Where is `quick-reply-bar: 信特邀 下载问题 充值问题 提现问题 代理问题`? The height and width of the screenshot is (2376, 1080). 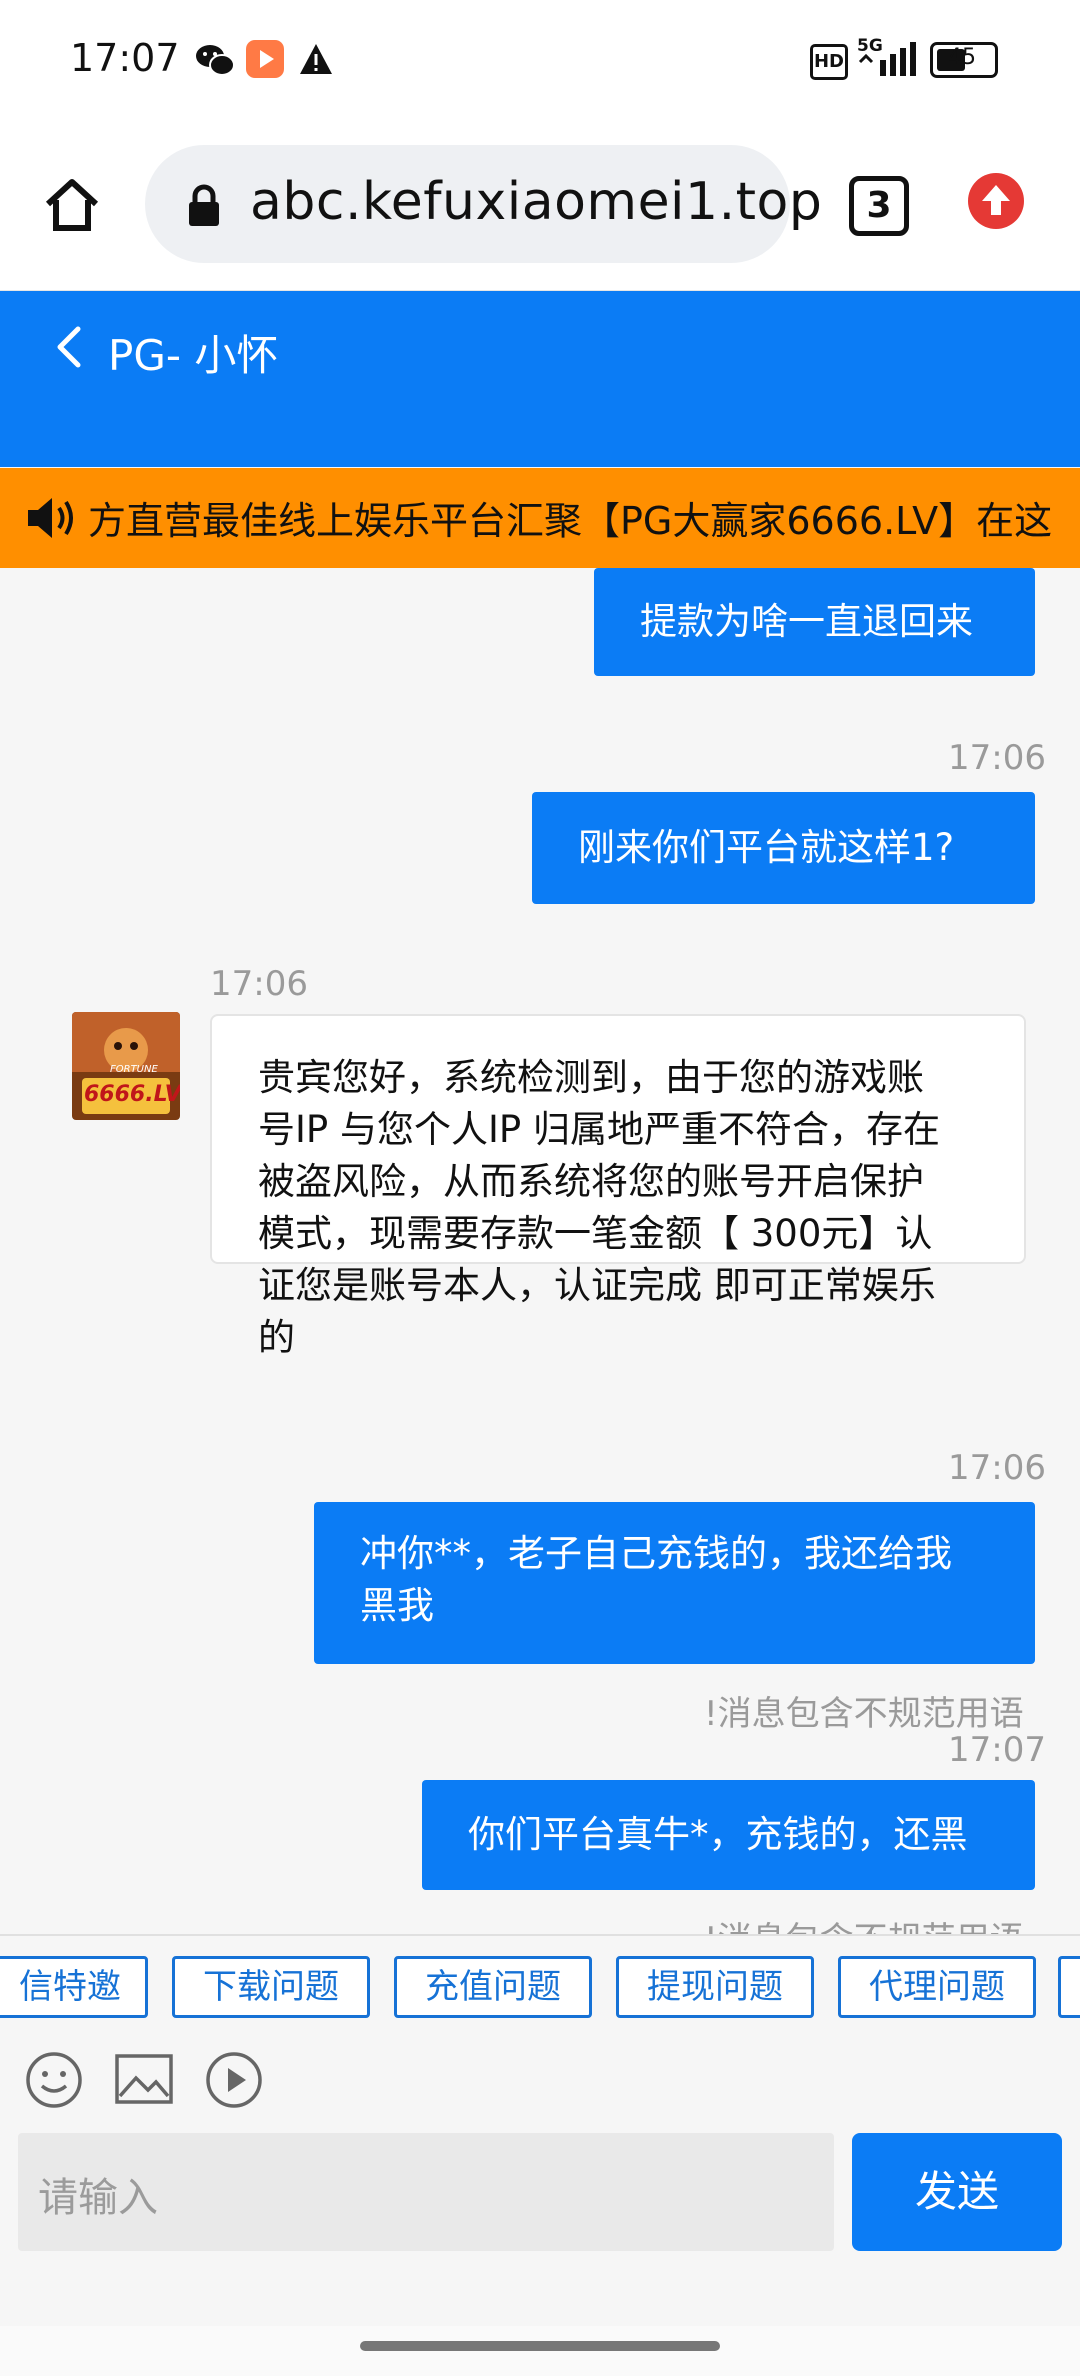 quick-reply-bar: 信特邀 下载问题 充值问题 提现问题 代理问题 is located at coordinates (540, 1985).